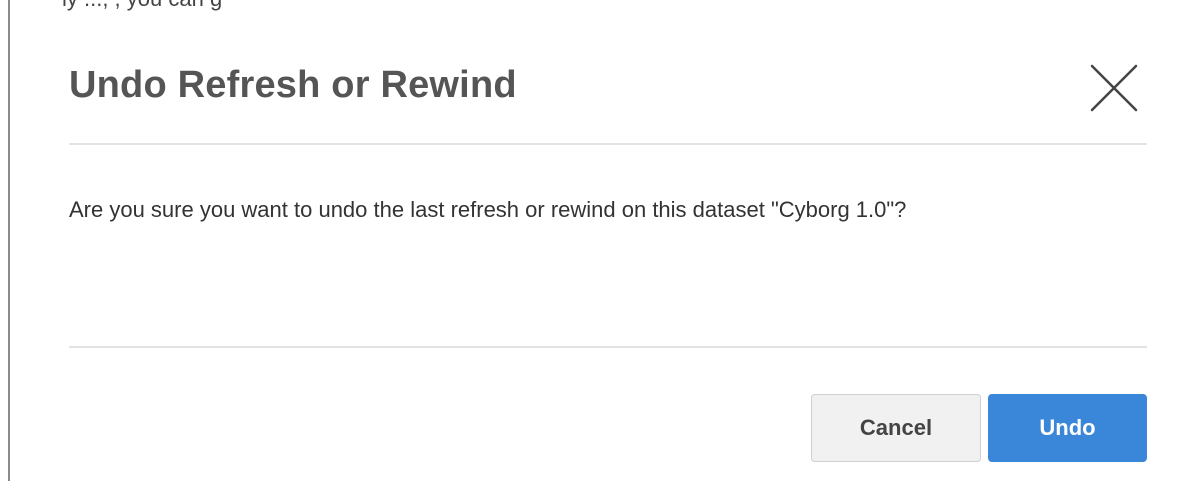 Image resolution: width=1202 pixels, height=481 pixels. I want to click on header-divider, so click(608, 144).